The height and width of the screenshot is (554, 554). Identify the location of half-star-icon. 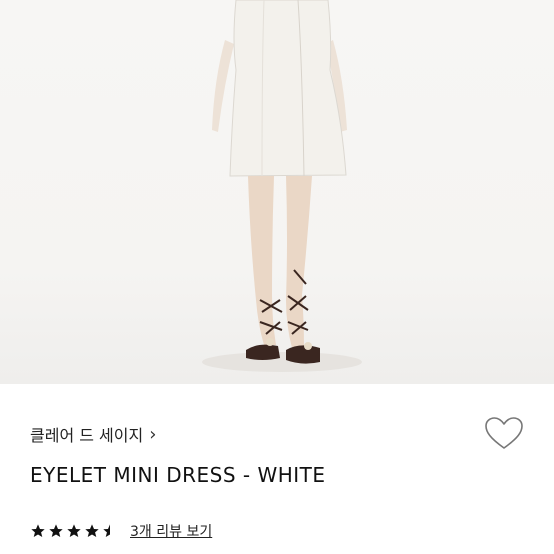
(106, 530).